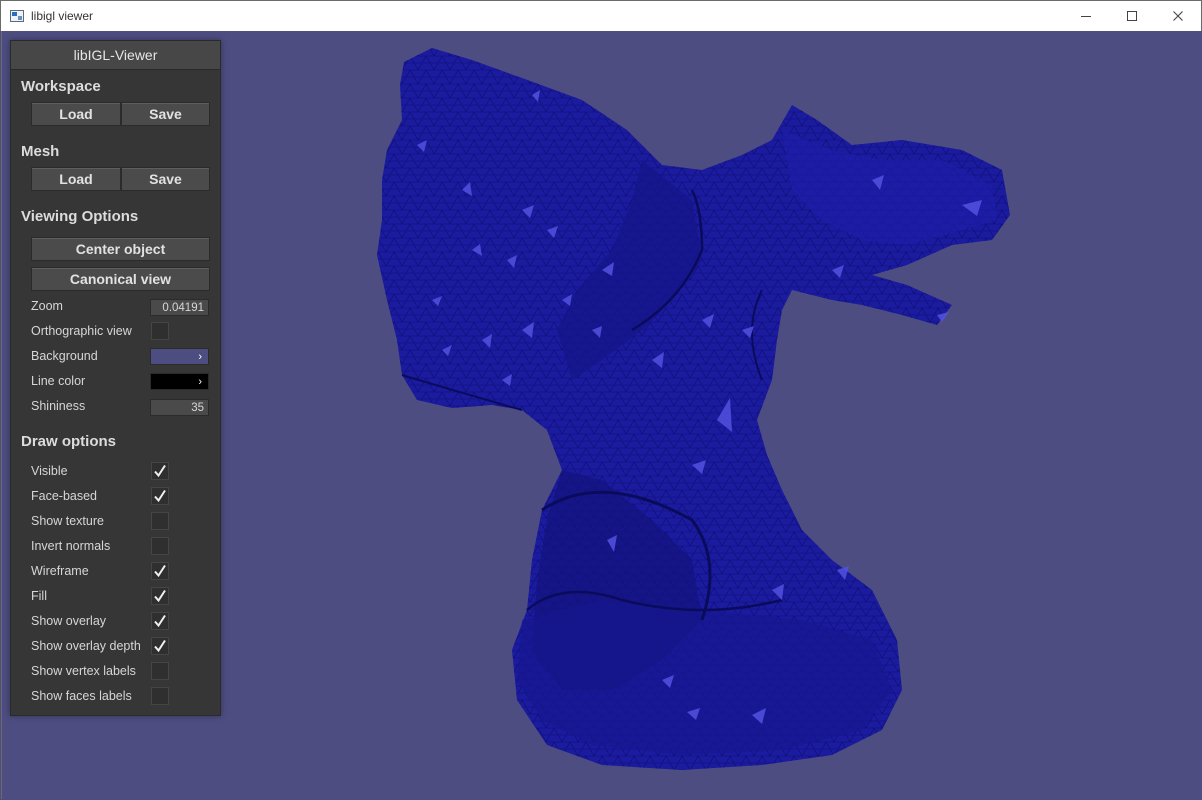 The width and height of the screenshot is (1202, 800). I want to click on background-color-picker: ›, so click(179, 356).